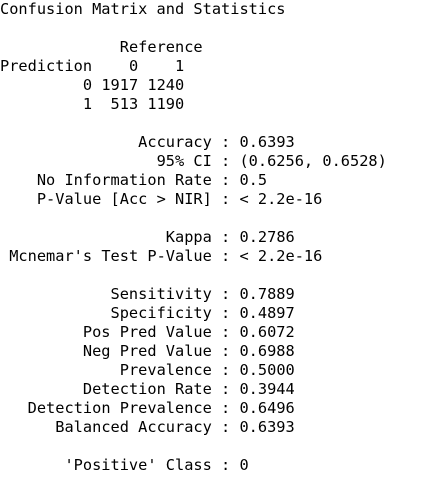  Describe the element at coordinates (161, 294) in the screenshot. I see `stat-label: Sensitivity` at that location.